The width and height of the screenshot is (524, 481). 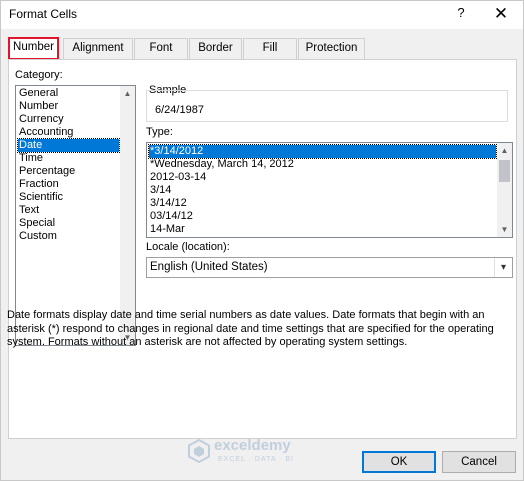 I want to click on type-item: *3/14/2012, so click(x=322, y=151).